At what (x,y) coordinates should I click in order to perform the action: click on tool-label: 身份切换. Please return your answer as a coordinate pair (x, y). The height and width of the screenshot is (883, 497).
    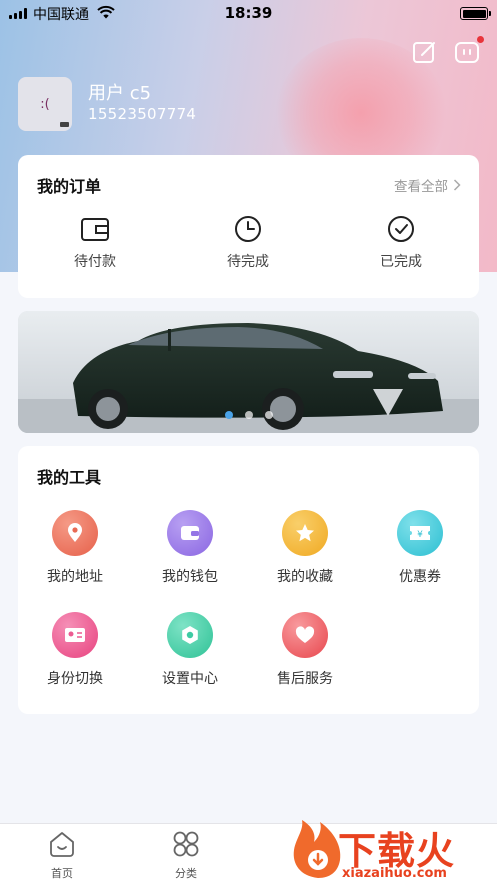
    Looking at the image, I should click on (75, 679).